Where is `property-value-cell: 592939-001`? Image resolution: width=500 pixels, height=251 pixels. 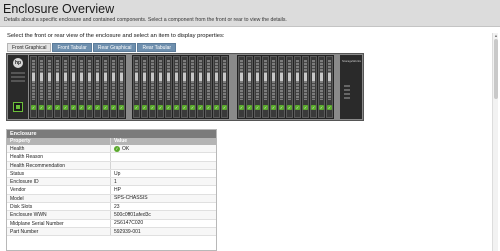
property-value-cell: 592939-001 is located at coordinates (163, 231).